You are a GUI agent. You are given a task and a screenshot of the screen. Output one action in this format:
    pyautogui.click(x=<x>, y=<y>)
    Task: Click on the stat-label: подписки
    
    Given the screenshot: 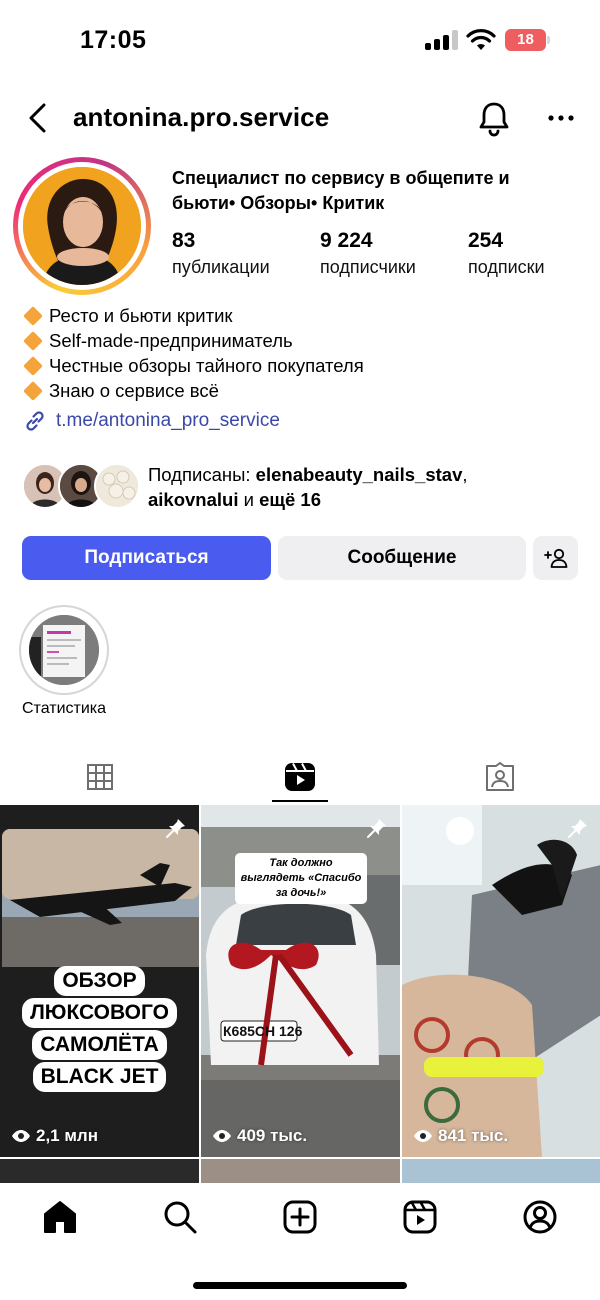 What is the action you would take?
    pyautogui.click(x=506, y=267)
    